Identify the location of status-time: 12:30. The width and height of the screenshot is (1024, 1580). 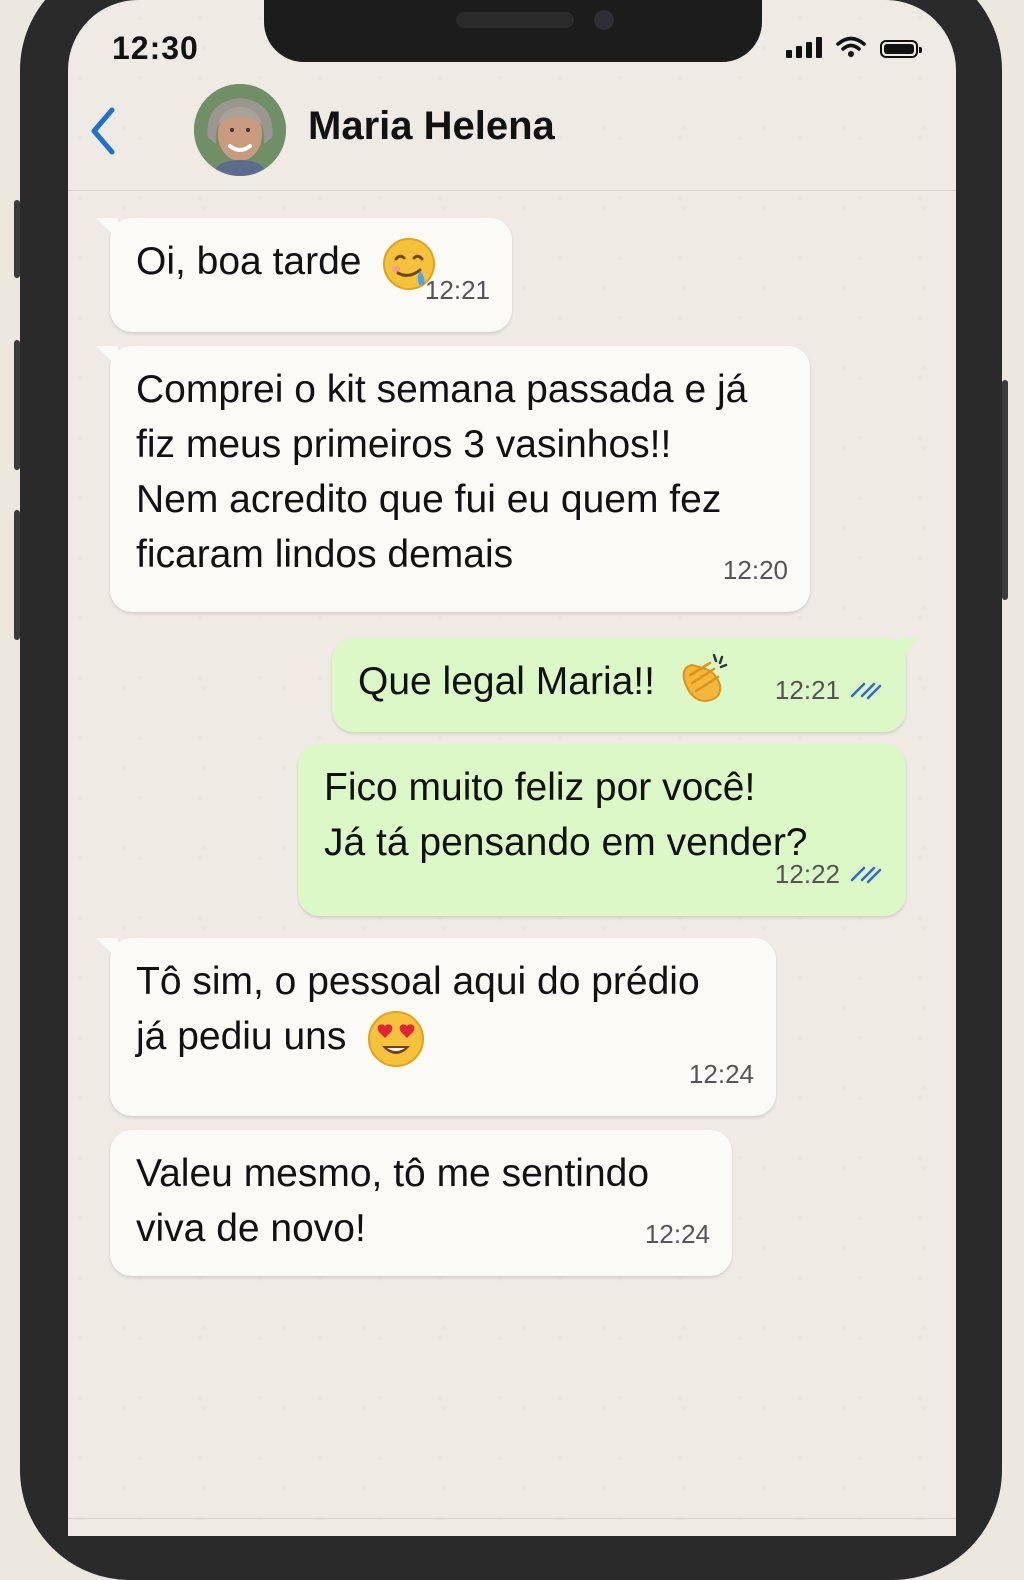
(155, 48).